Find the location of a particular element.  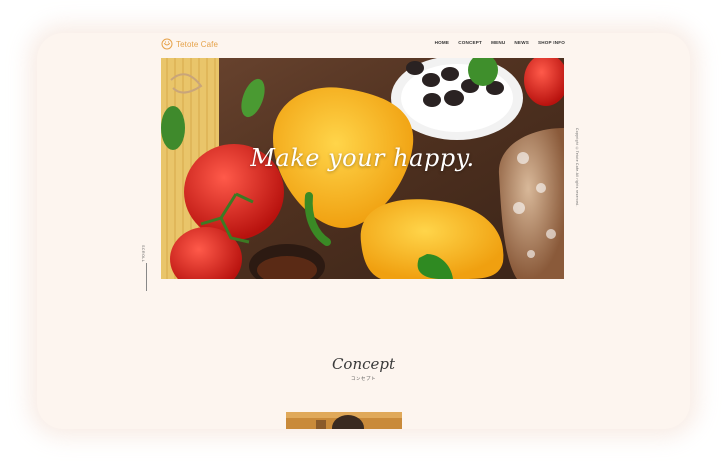

logo: Tetote Cafe is located at coordinates (189, 44).